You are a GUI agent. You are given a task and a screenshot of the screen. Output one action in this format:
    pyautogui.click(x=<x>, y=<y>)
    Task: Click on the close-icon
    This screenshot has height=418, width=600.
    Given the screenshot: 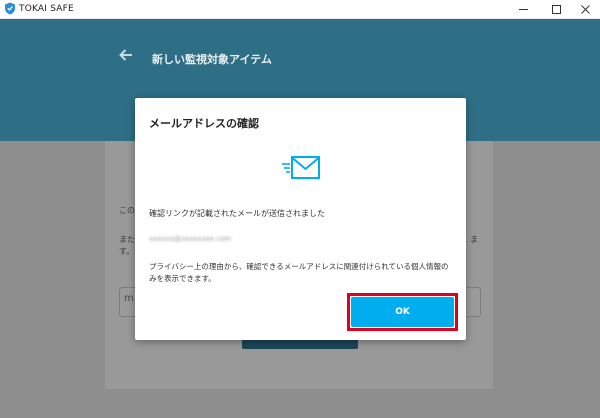 What is the action you would take?
    pyautogui.click(x=585, y=9)
    